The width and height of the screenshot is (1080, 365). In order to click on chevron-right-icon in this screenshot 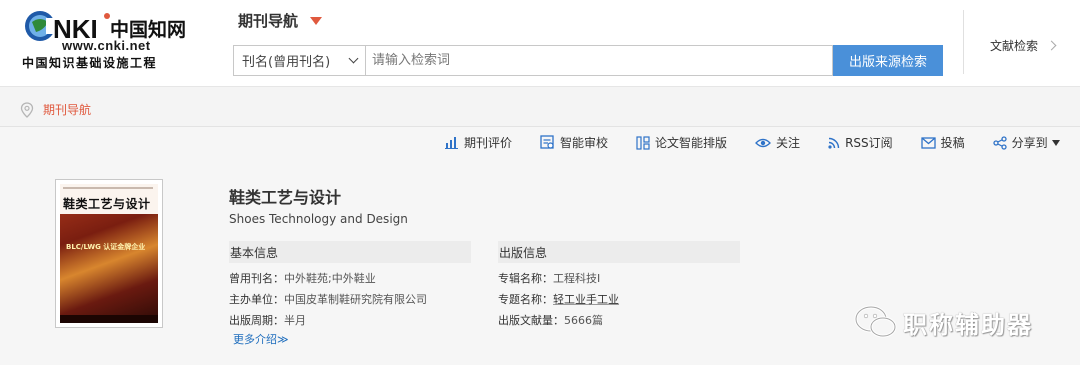, I will do `click(1051, 45)`.